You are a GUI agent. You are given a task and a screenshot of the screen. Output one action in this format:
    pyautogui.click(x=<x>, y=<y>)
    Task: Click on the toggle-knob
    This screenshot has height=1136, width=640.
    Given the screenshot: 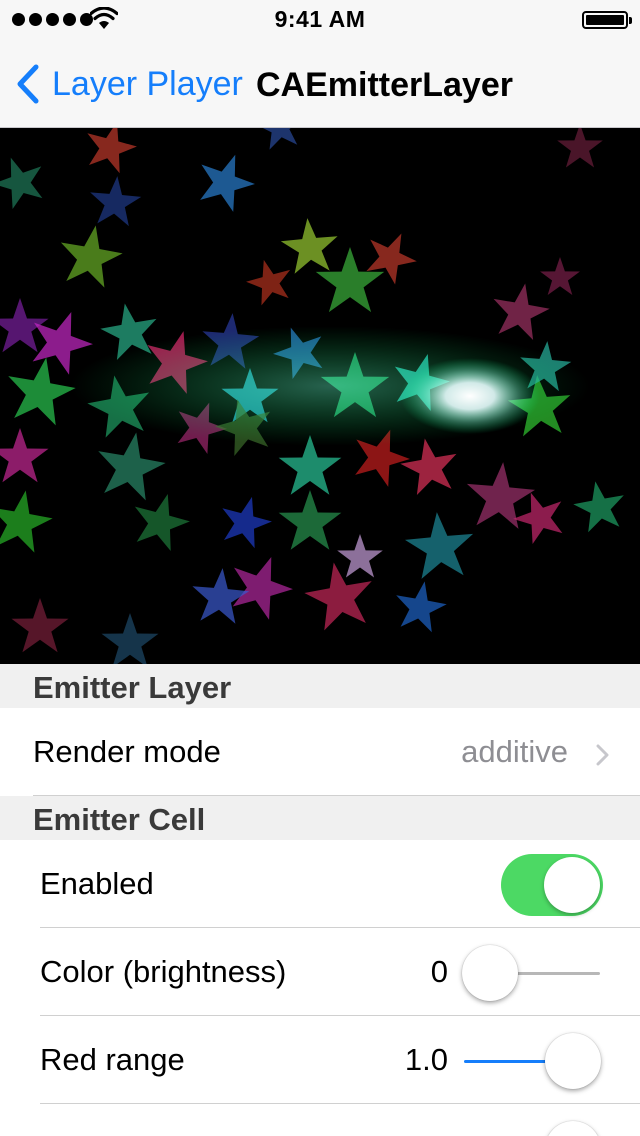 What is the action you would take?
    pyautogui.click(x=572, y=885)
    